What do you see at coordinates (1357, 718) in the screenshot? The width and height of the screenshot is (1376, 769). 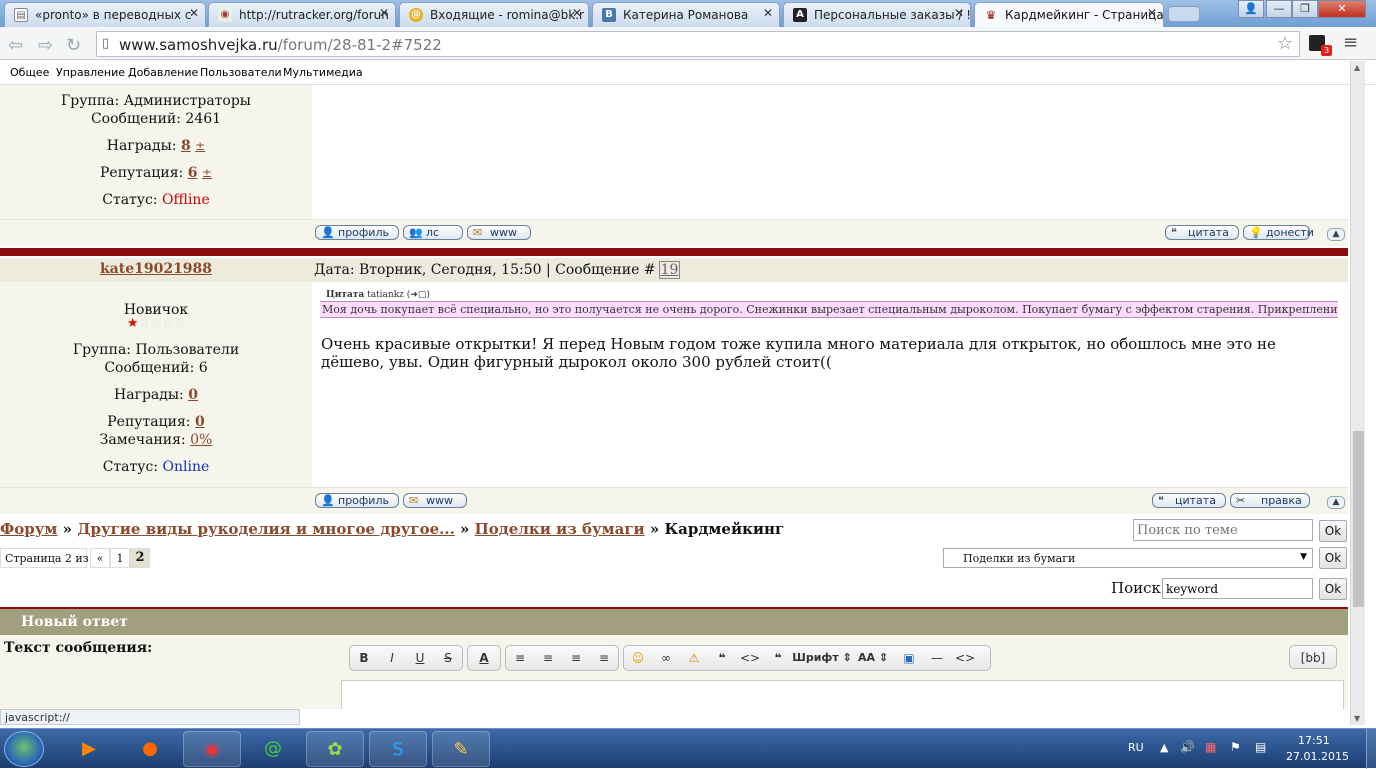 I see `scroll-down-arrow-icon: ▼` at bounding box center [1357, 718].